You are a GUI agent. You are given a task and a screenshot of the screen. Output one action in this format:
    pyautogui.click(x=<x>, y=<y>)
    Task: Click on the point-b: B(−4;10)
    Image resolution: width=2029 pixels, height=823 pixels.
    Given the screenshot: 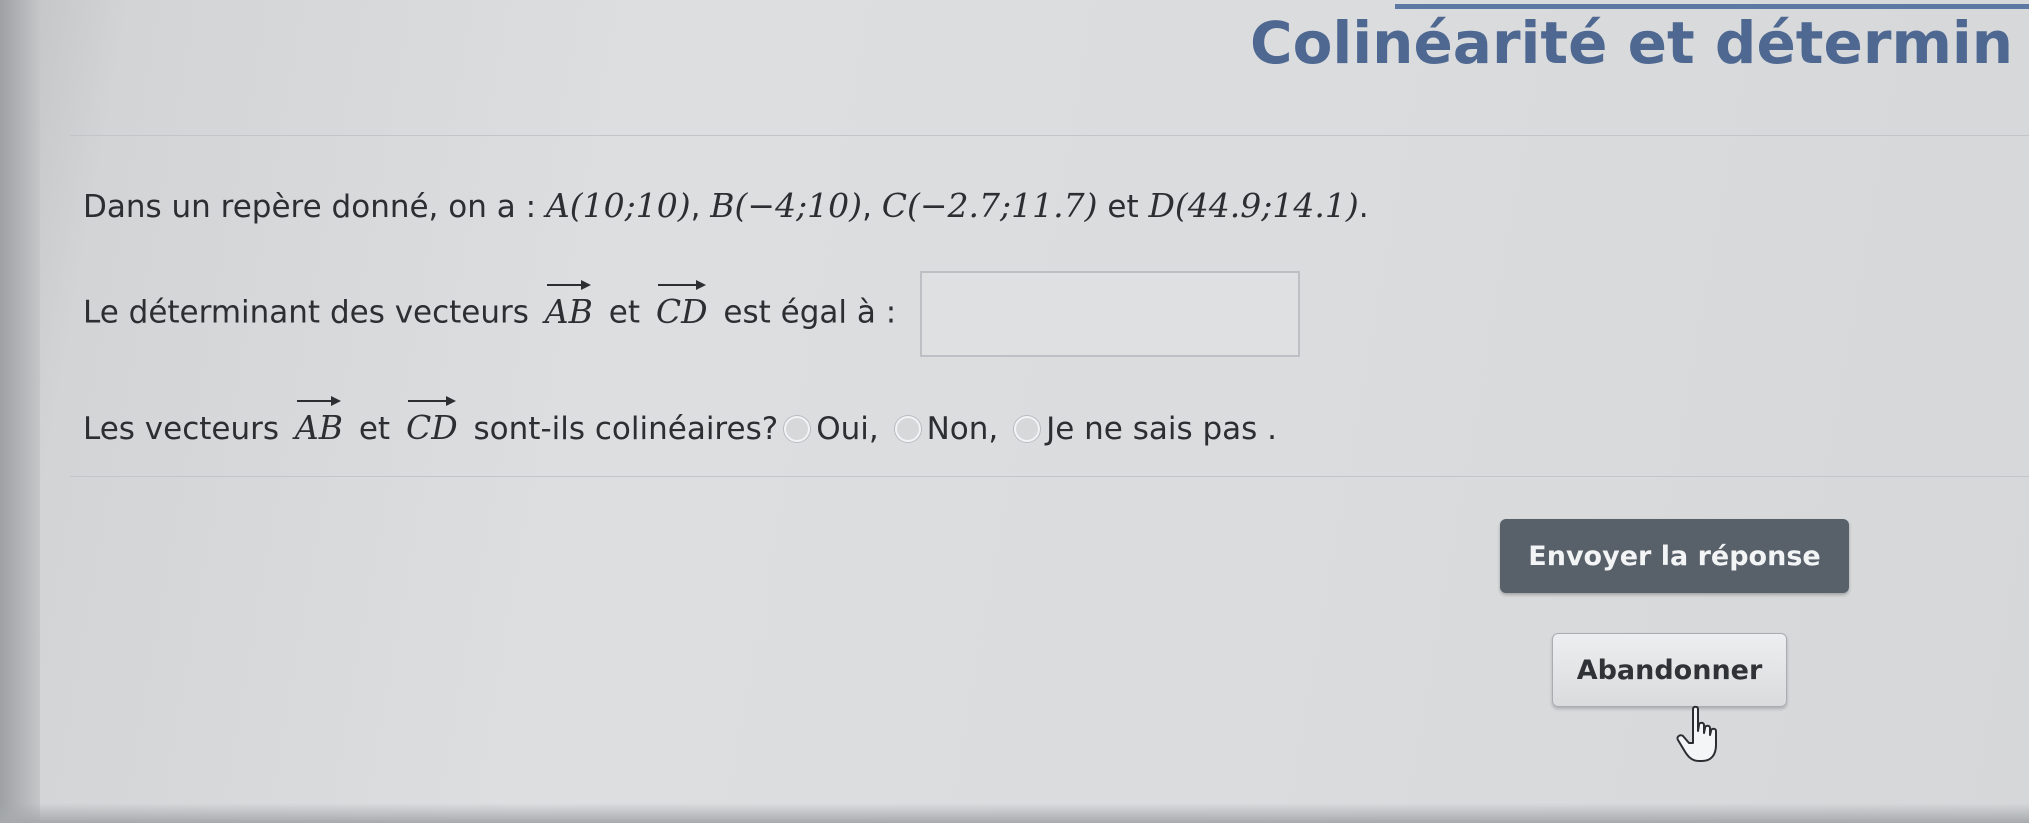 What is the action you would take?
    pyautogui.click(x=786, y=205)
    